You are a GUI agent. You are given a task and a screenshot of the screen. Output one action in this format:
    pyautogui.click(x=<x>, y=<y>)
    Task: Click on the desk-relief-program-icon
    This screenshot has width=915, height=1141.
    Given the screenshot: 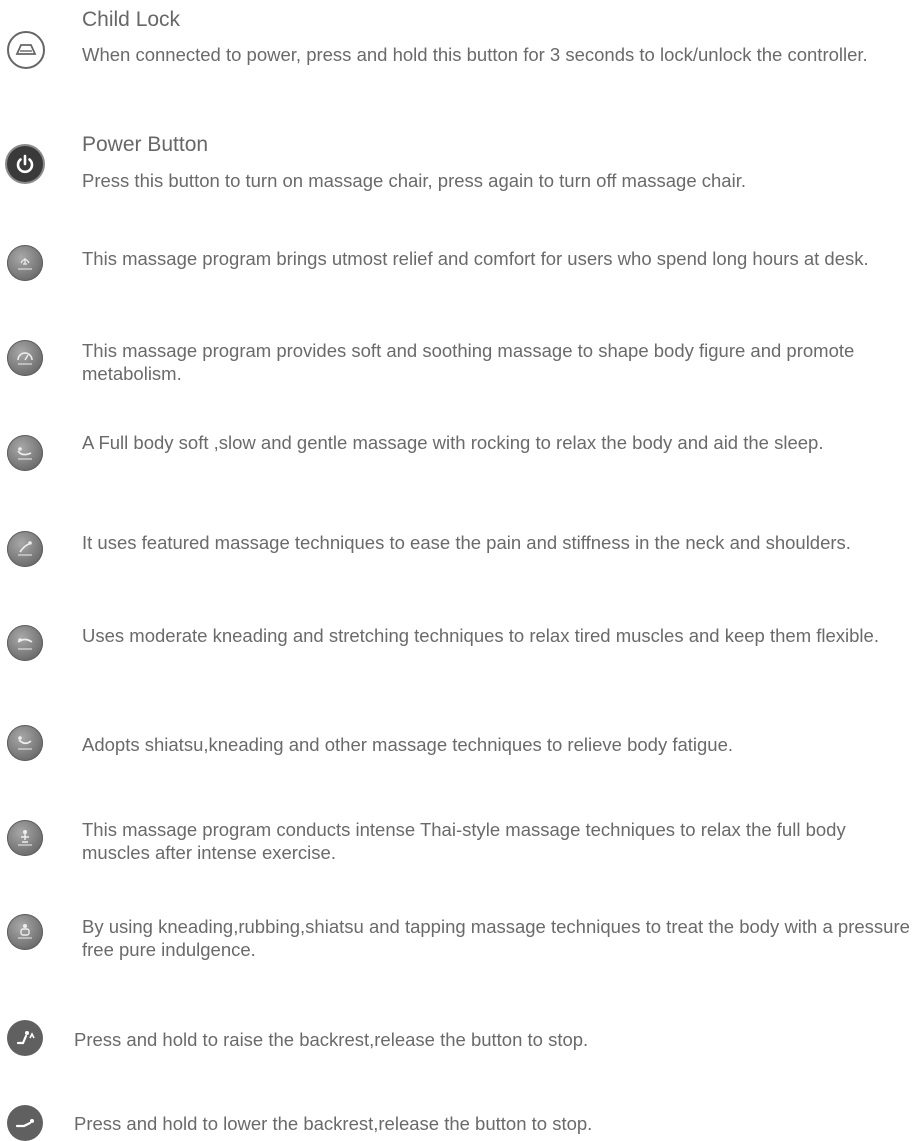 What is the action you would take?
    pyautogui.click(x=25, y=263)
    